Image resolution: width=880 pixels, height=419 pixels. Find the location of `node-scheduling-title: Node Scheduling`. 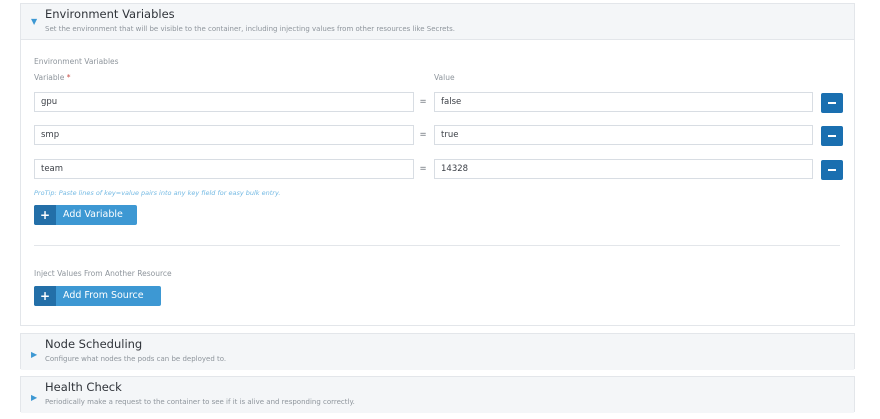

node-scheduling-title: Node Scheduling is located at coordinates (94, 344).